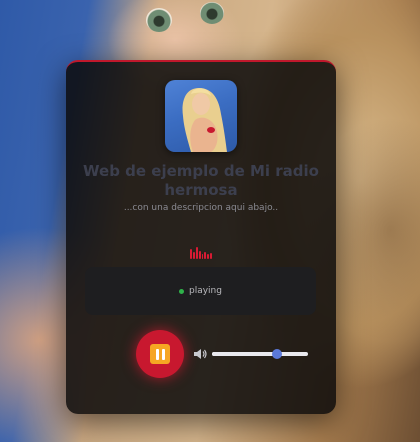 This screenshot has width=420, height=442. Describe the element at coordinates (245, 354) in the screenshot. I see `volume-slider-fill` at that location.